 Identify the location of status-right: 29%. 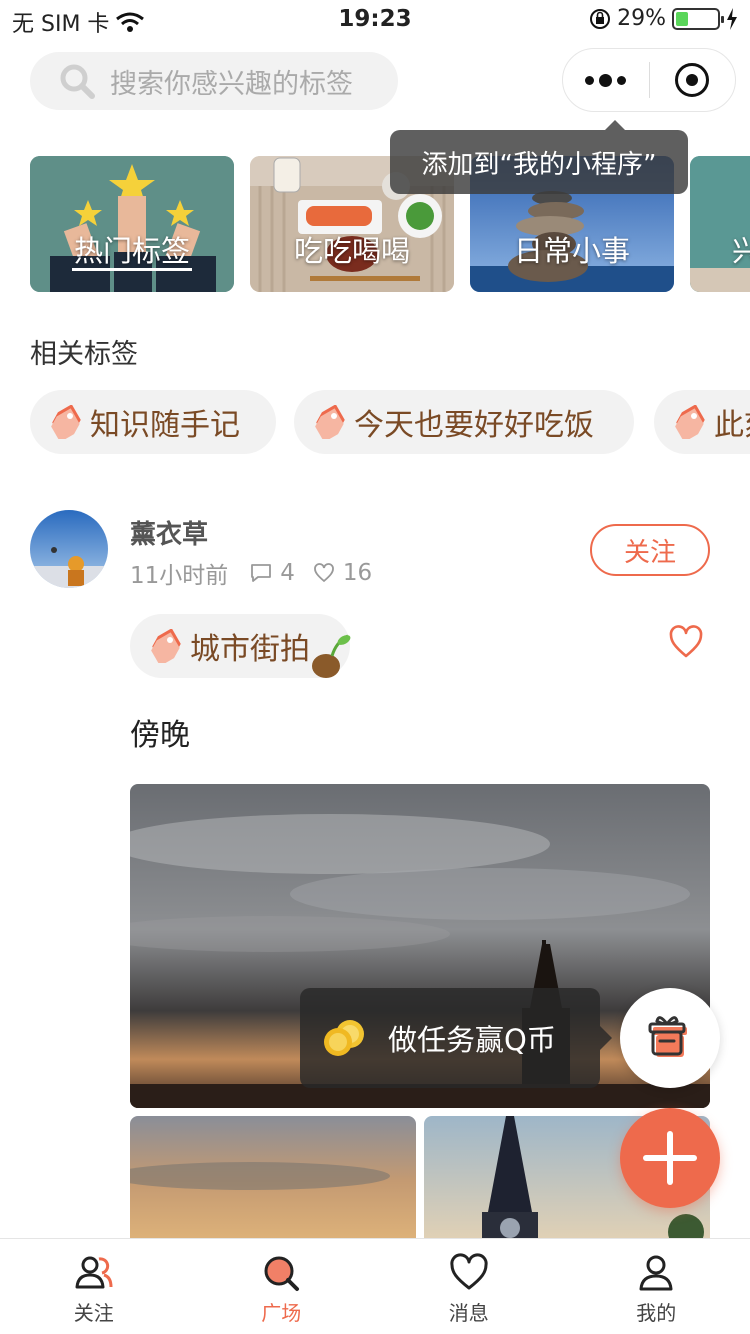
(663, 18).